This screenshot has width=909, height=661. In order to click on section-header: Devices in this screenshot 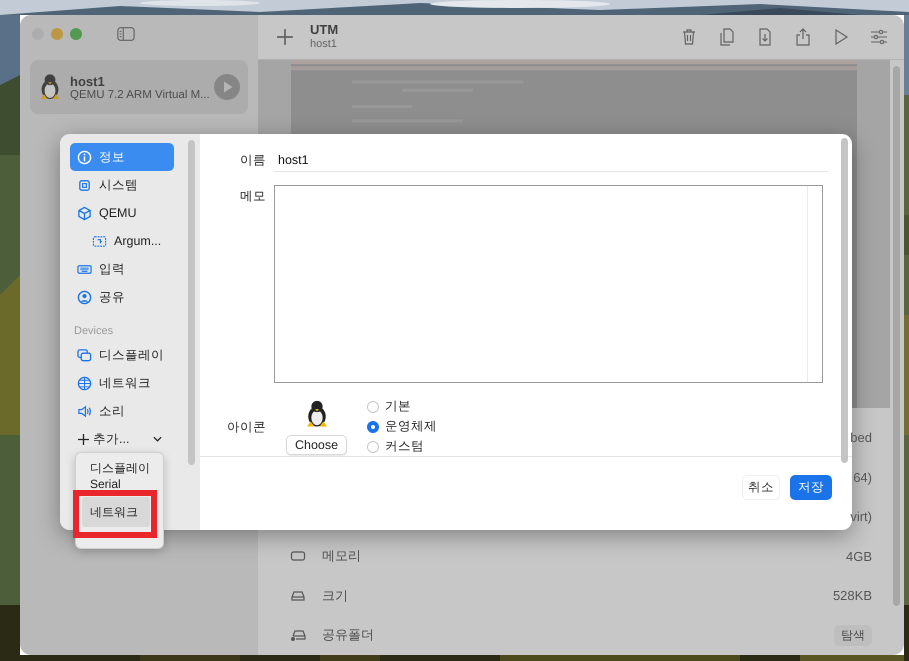, I will do `click(94, 331)`.